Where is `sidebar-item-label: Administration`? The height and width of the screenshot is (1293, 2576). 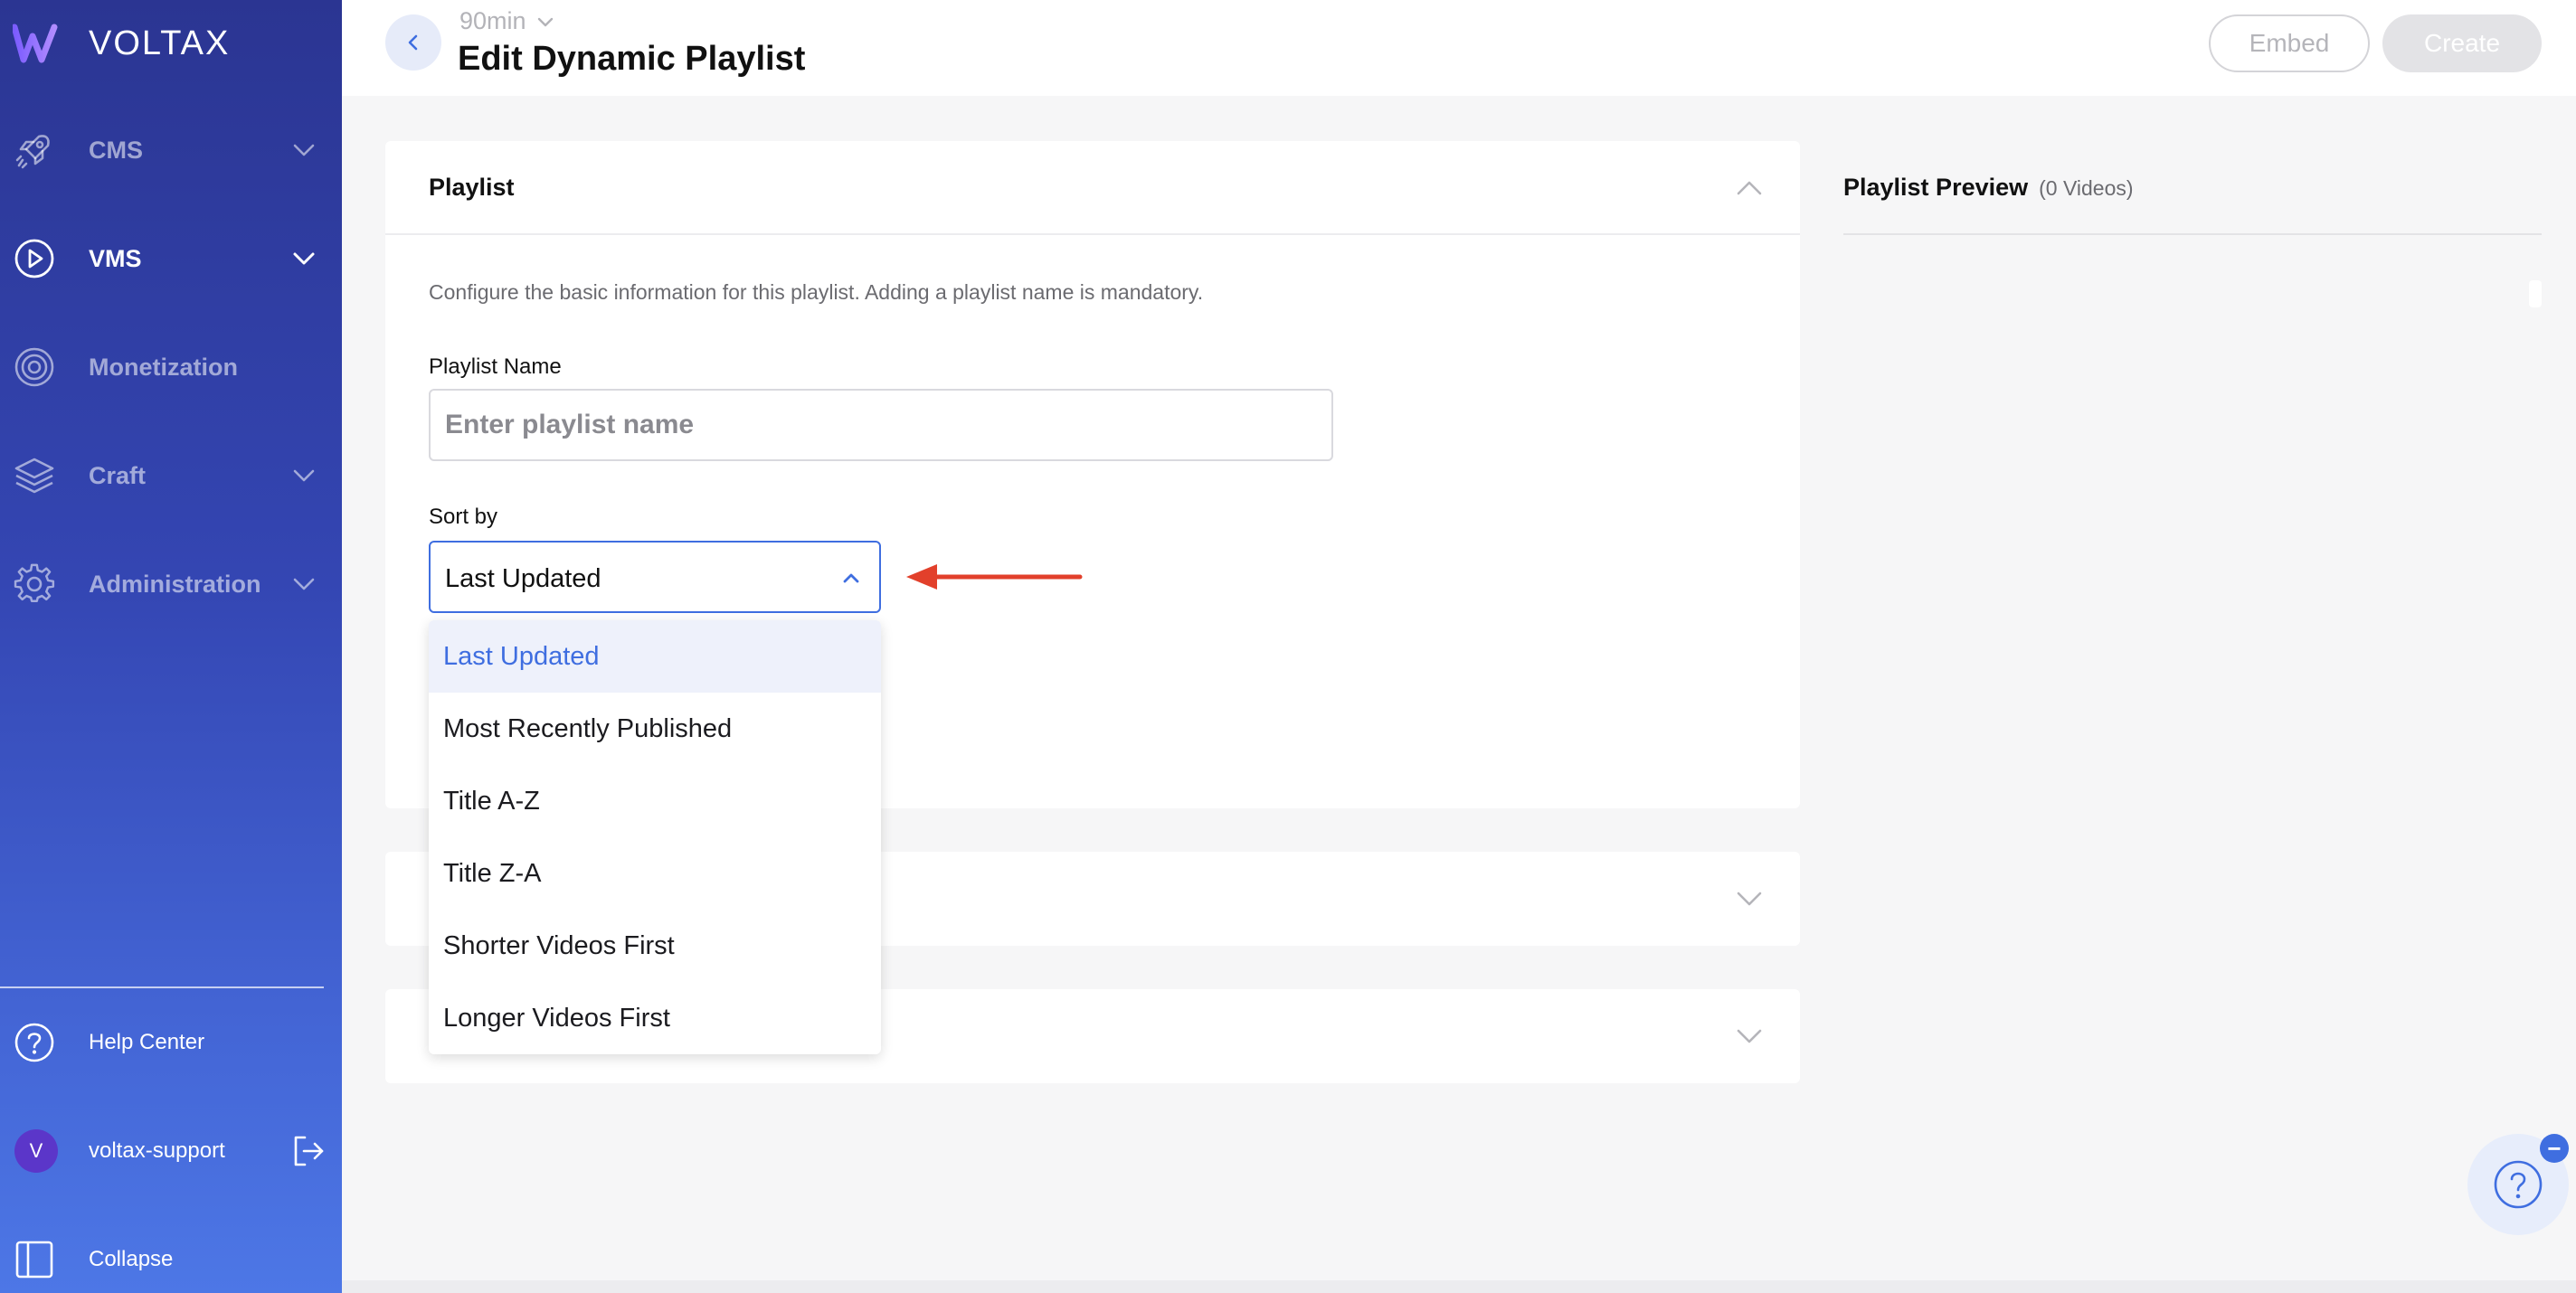
sidebar-item-label: Administration is located at coordinates (175, 584).